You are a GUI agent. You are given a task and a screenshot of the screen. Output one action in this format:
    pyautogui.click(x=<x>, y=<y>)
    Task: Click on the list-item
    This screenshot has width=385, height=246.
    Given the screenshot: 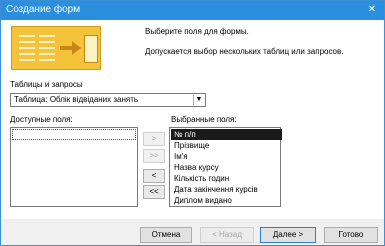 What is the action you would take?
    pyautogui.click(x=74, y=134)
    